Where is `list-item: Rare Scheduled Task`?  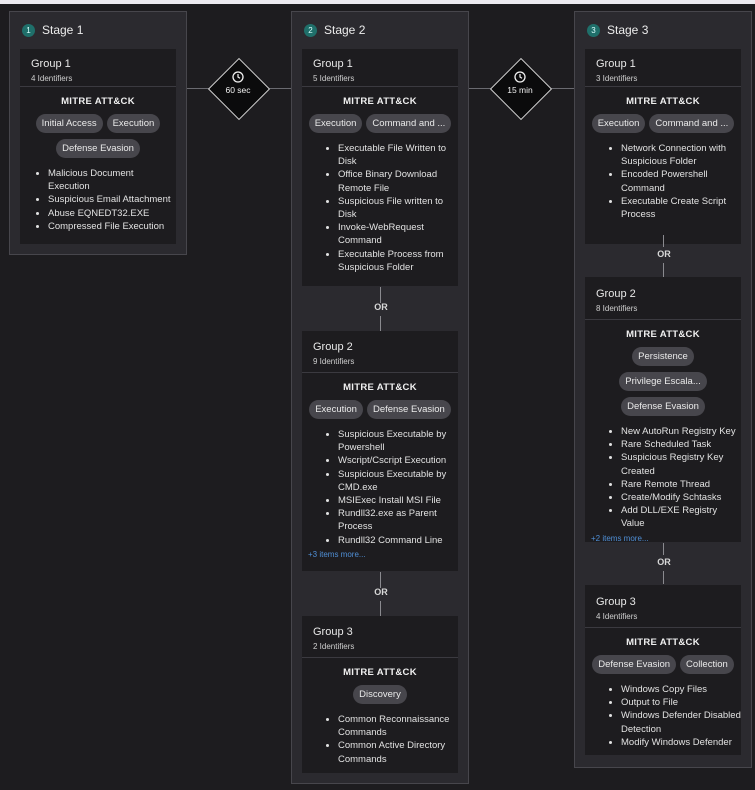
list-item: Rare Scheduled Task is located at coordinates (681, 444).